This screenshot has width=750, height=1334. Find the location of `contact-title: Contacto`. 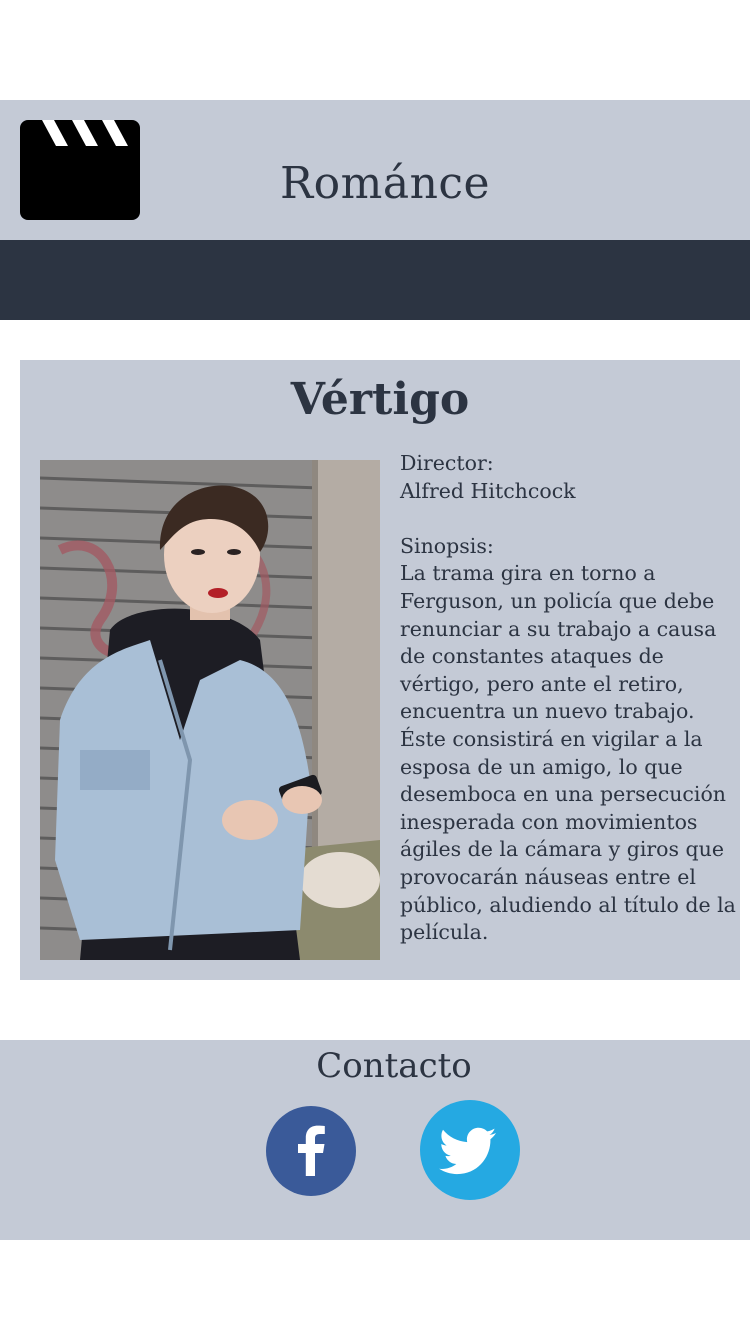

contact-title: Contacto is located at coordinates (394, 1066).